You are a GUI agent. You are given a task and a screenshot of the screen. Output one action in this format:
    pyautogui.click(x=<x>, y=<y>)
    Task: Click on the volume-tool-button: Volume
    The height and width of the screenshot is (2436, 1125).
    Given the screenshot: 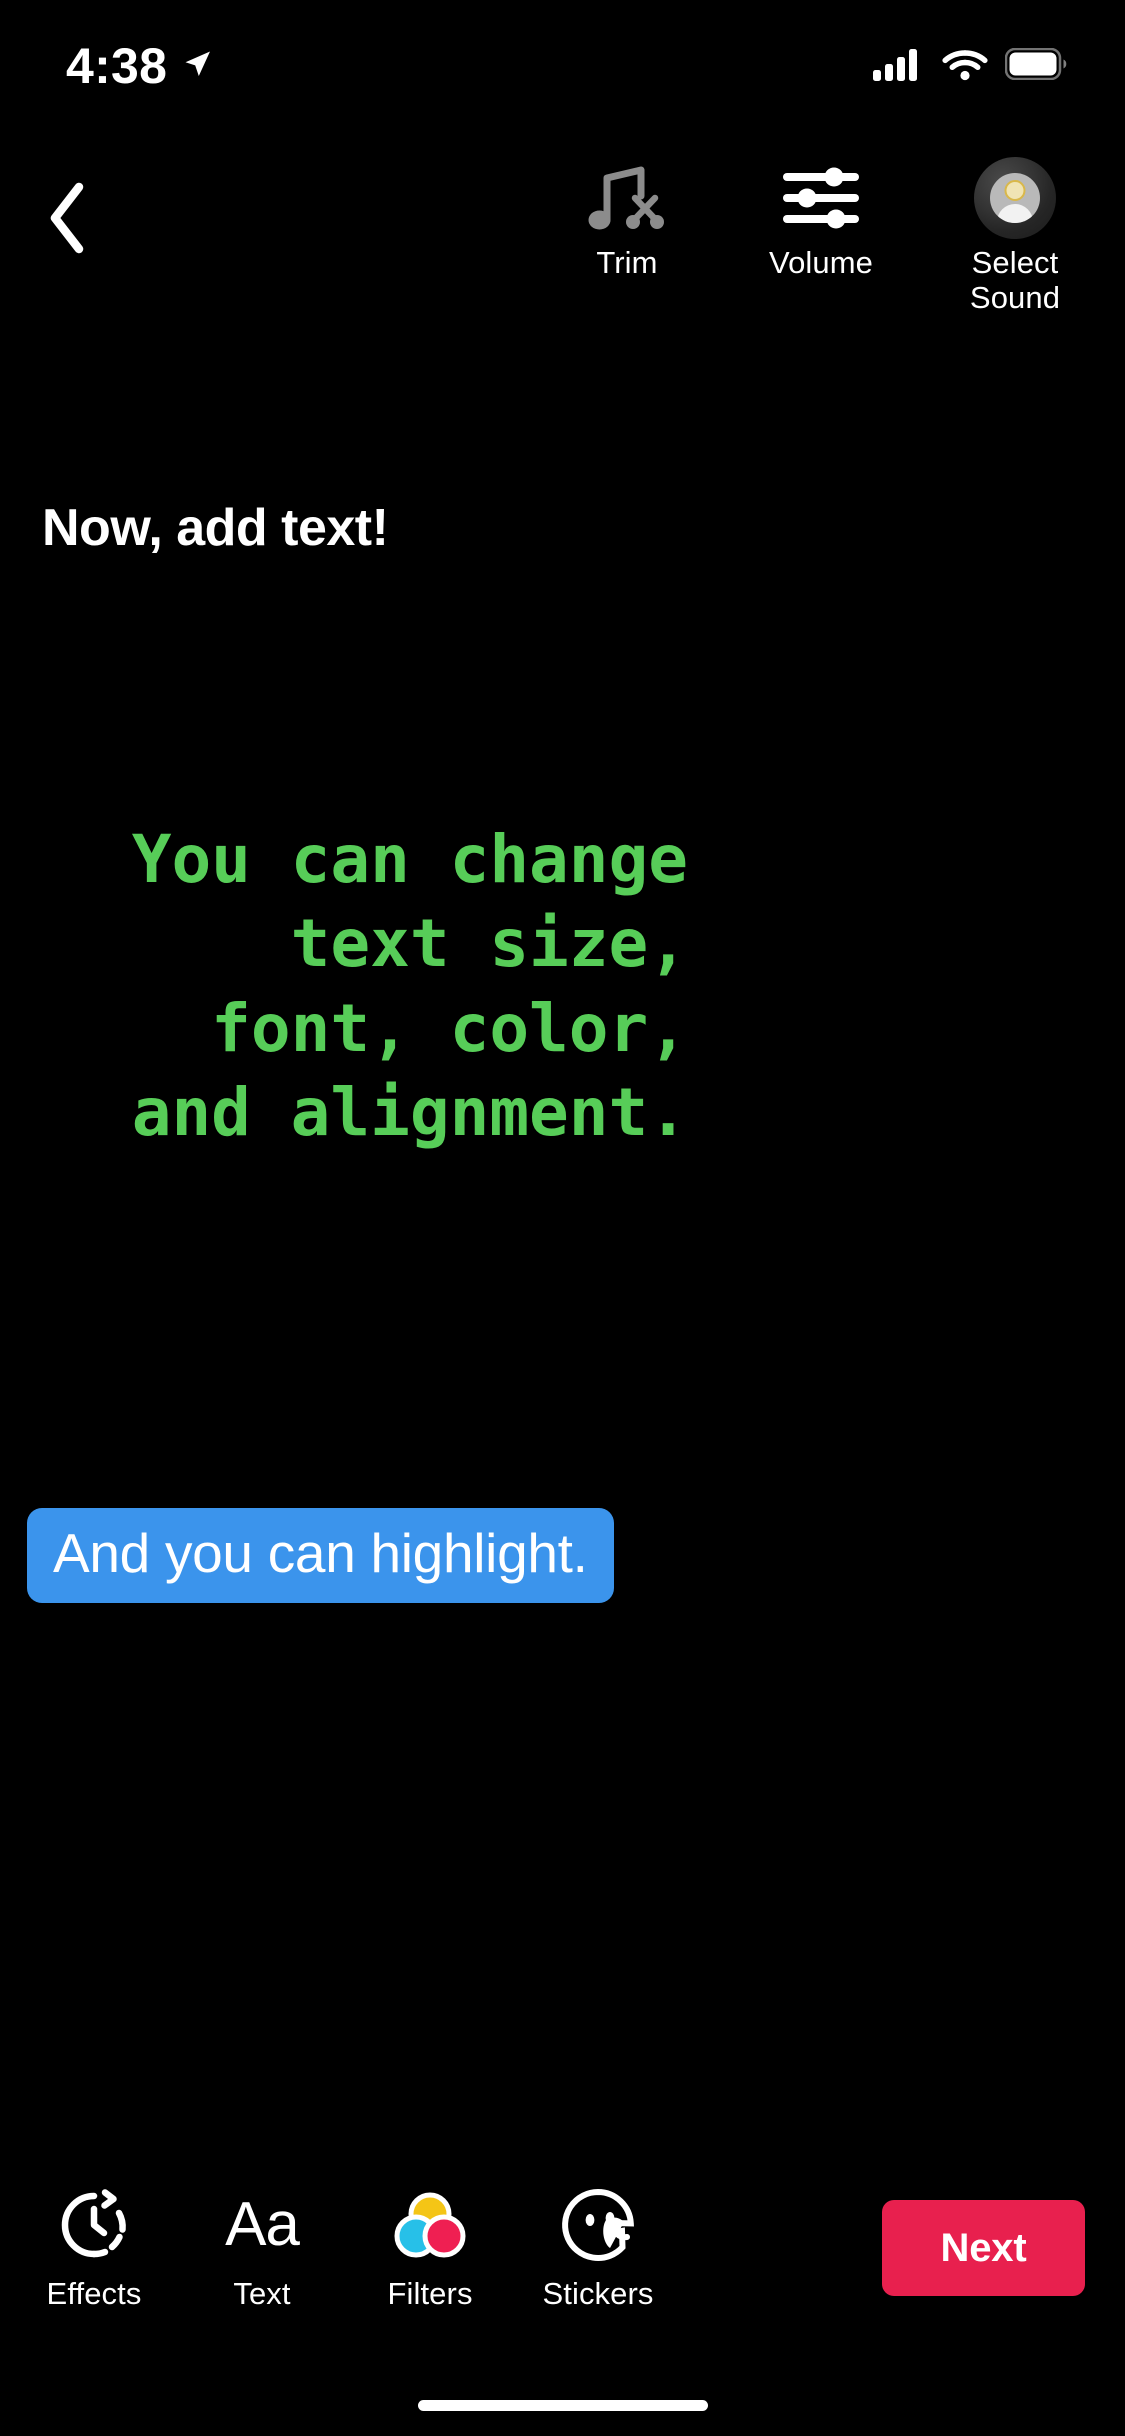 What is the action you would take?
    pyautogui.click(x=821, y=220)
    